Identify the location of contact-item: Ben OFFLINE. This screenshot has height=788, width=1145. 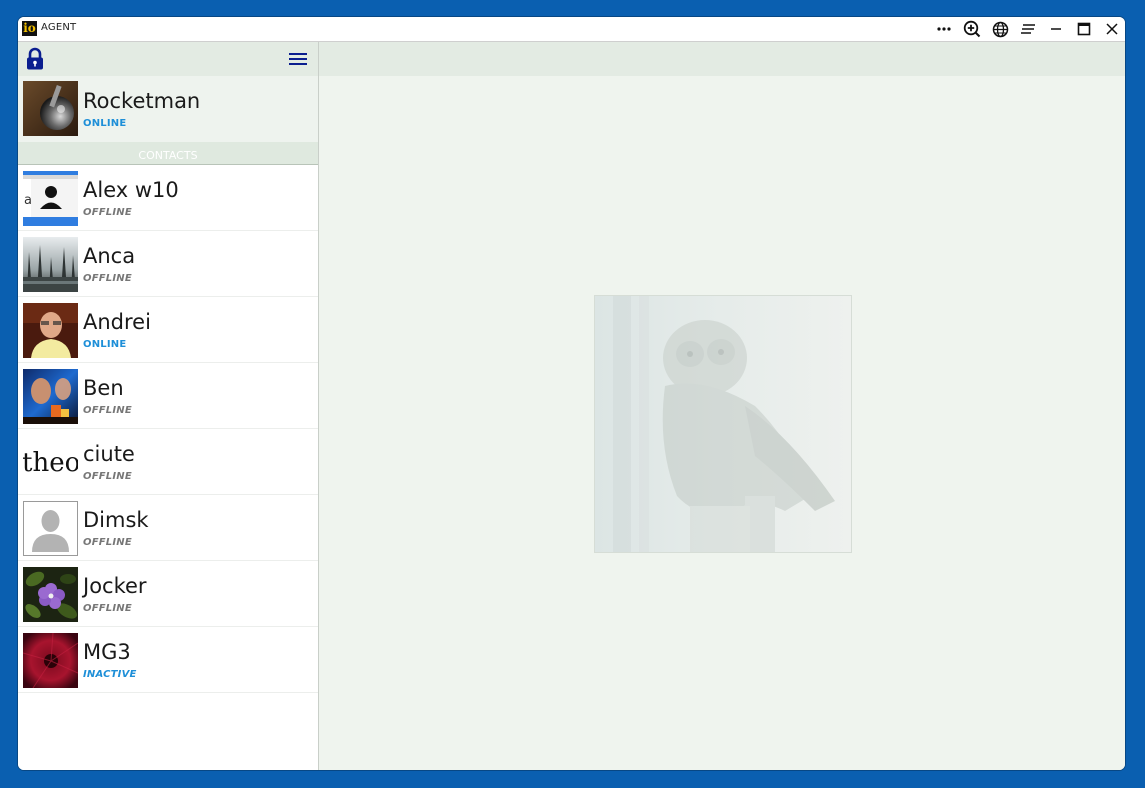
(168, 396).